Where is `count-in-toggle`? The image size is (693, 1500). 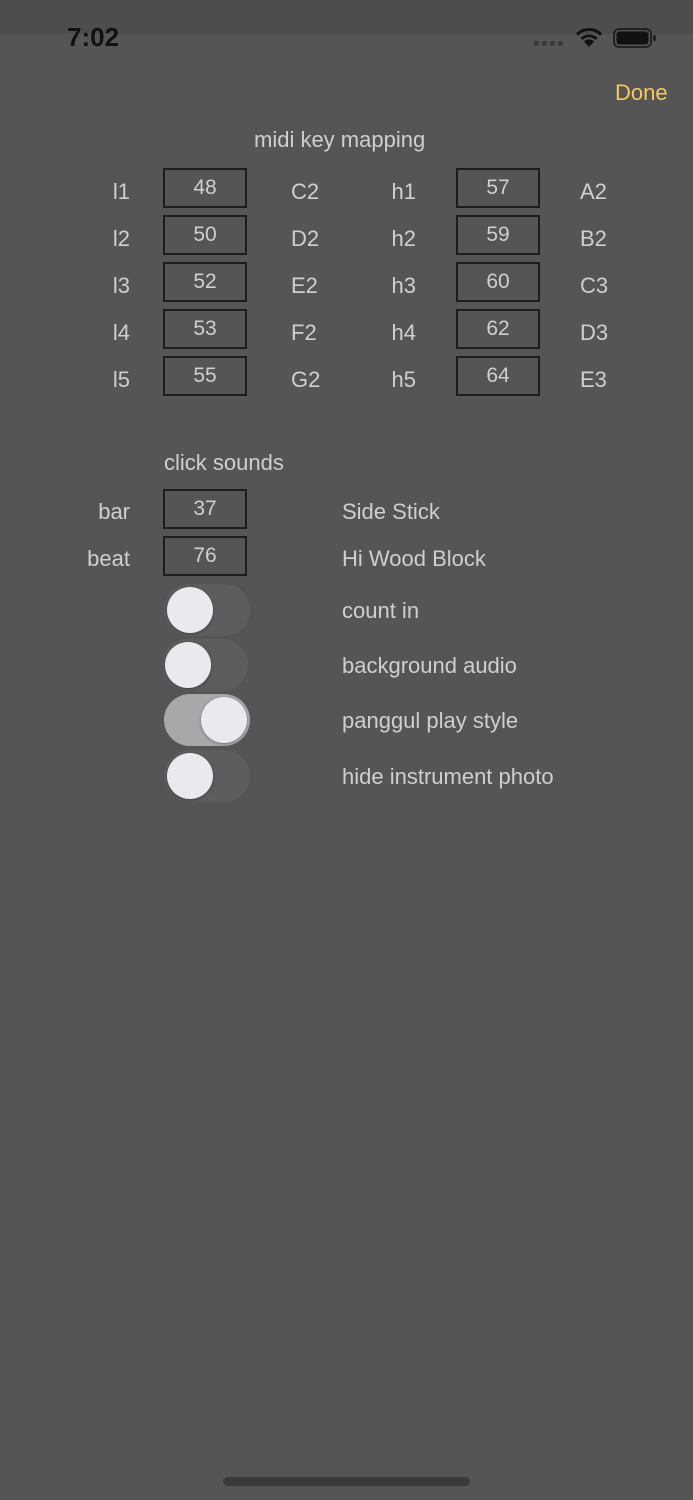
count-in-toggle is located at coordinates (207, 610).